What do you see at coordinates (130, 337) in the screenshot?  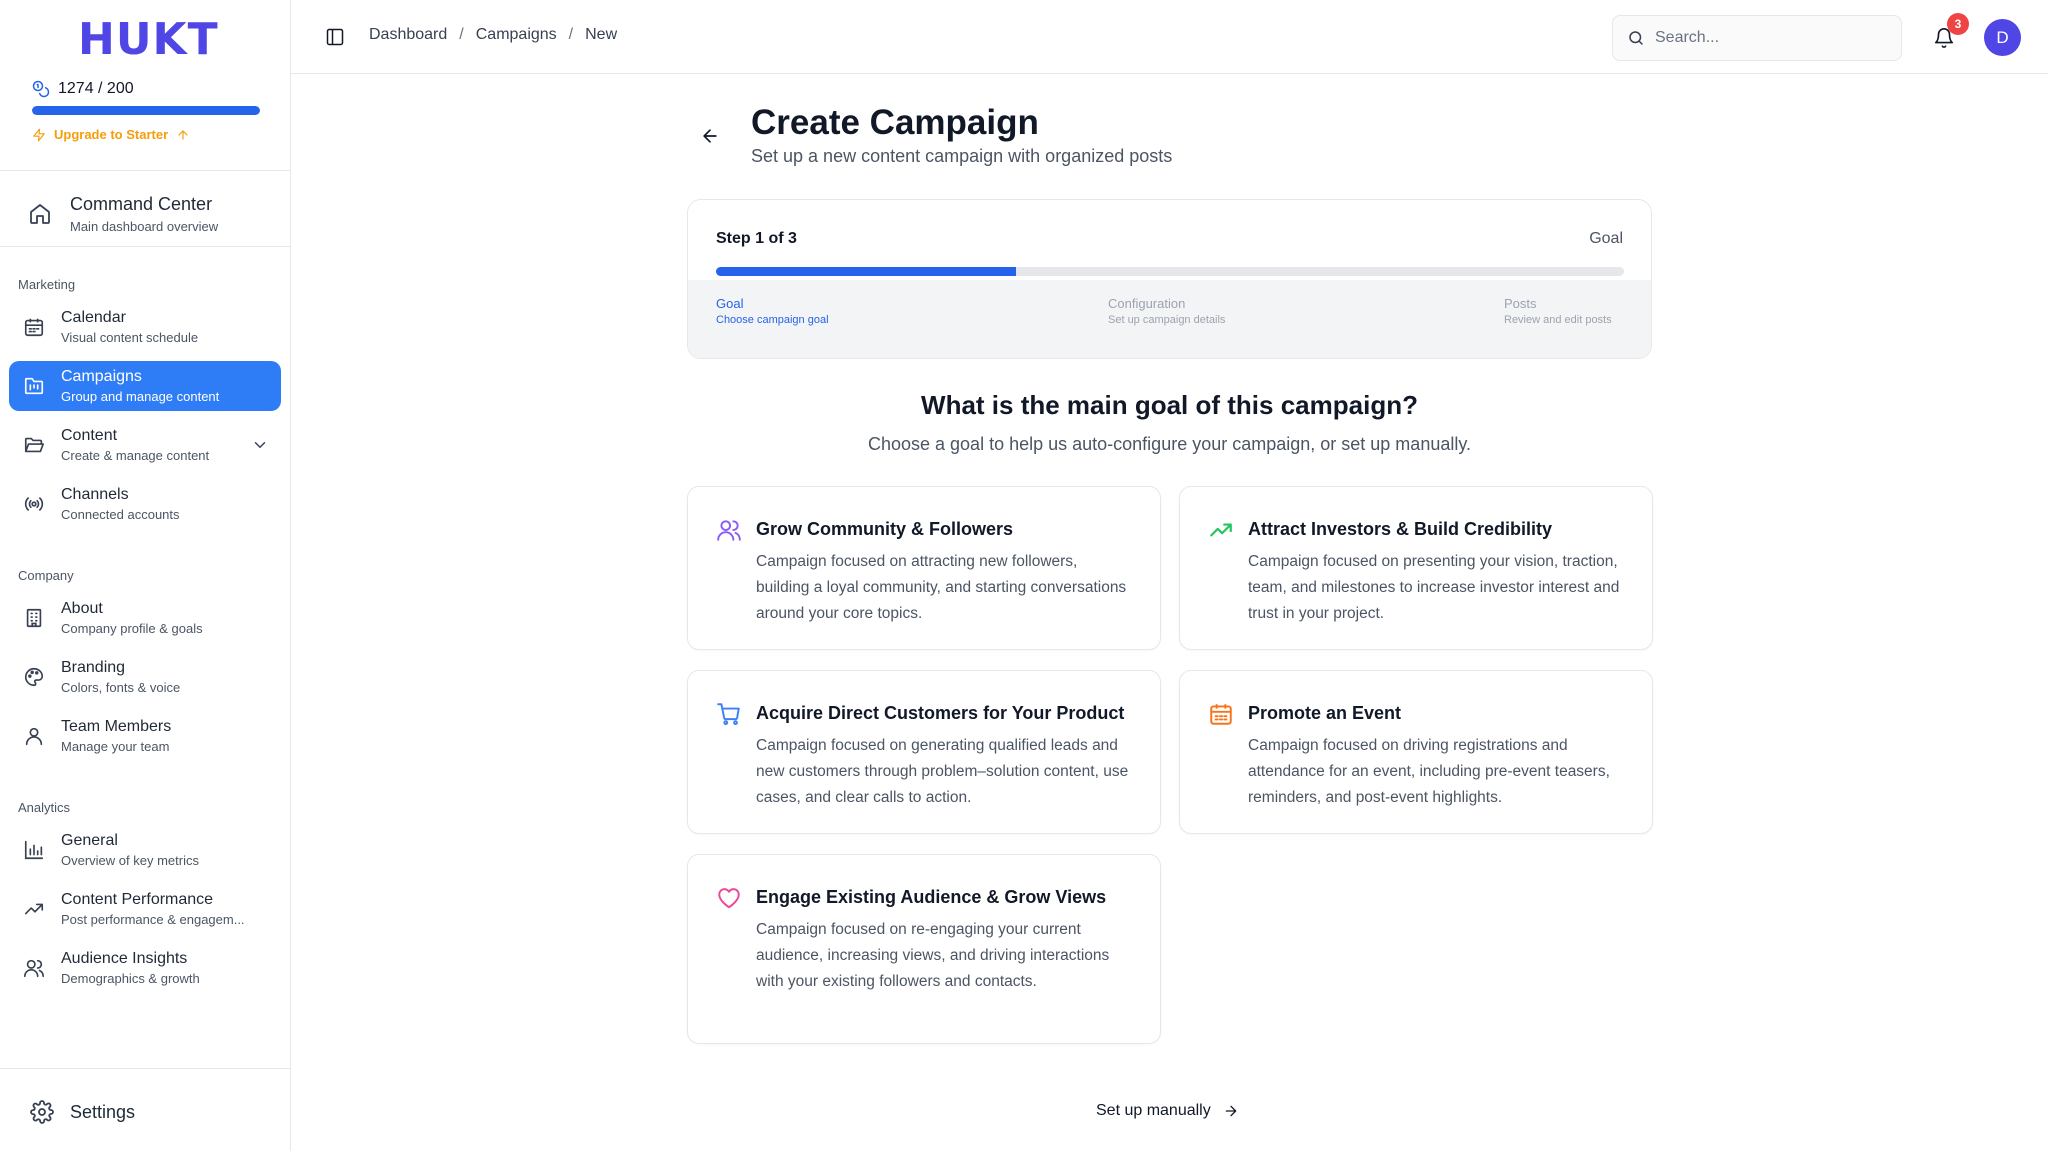 I see `sidebar-item-desc: Visual content schedule` at bounding box center [130, 337].